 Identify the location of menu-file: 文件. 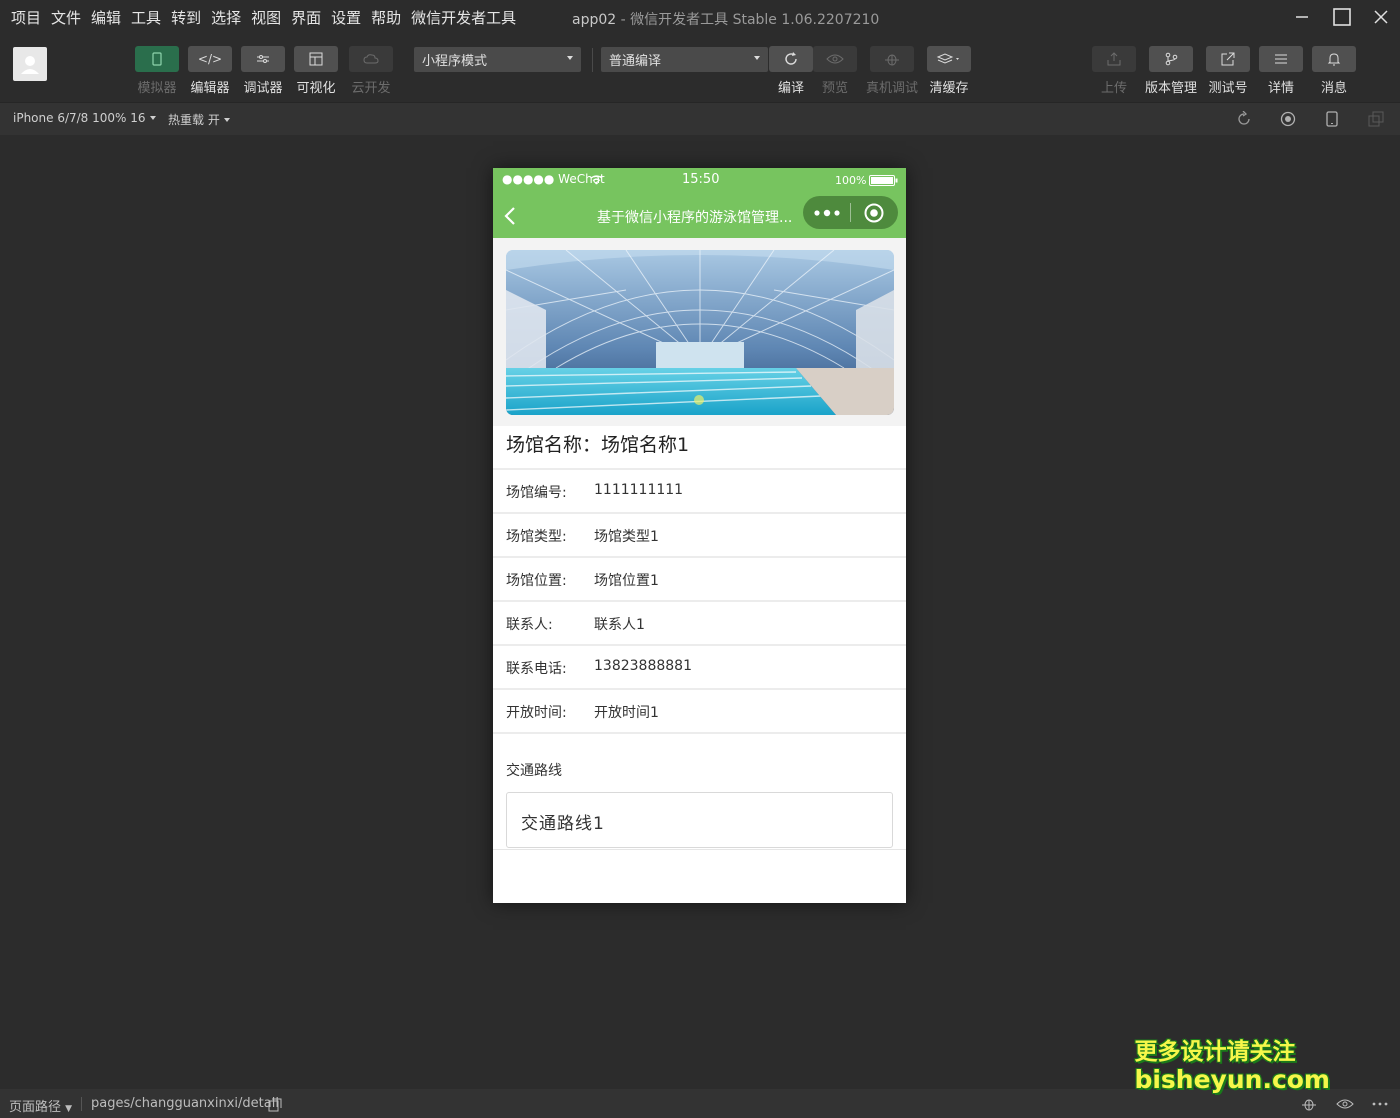
(66, 17).